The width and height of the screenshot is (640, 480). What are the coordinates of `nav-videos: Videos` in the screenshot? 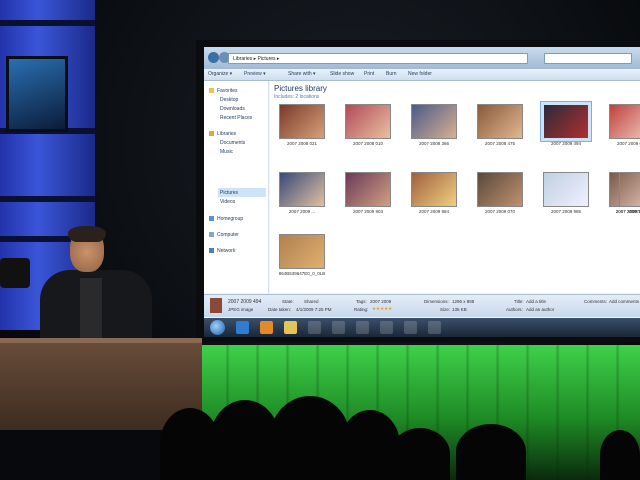 It's located at (227, 202).